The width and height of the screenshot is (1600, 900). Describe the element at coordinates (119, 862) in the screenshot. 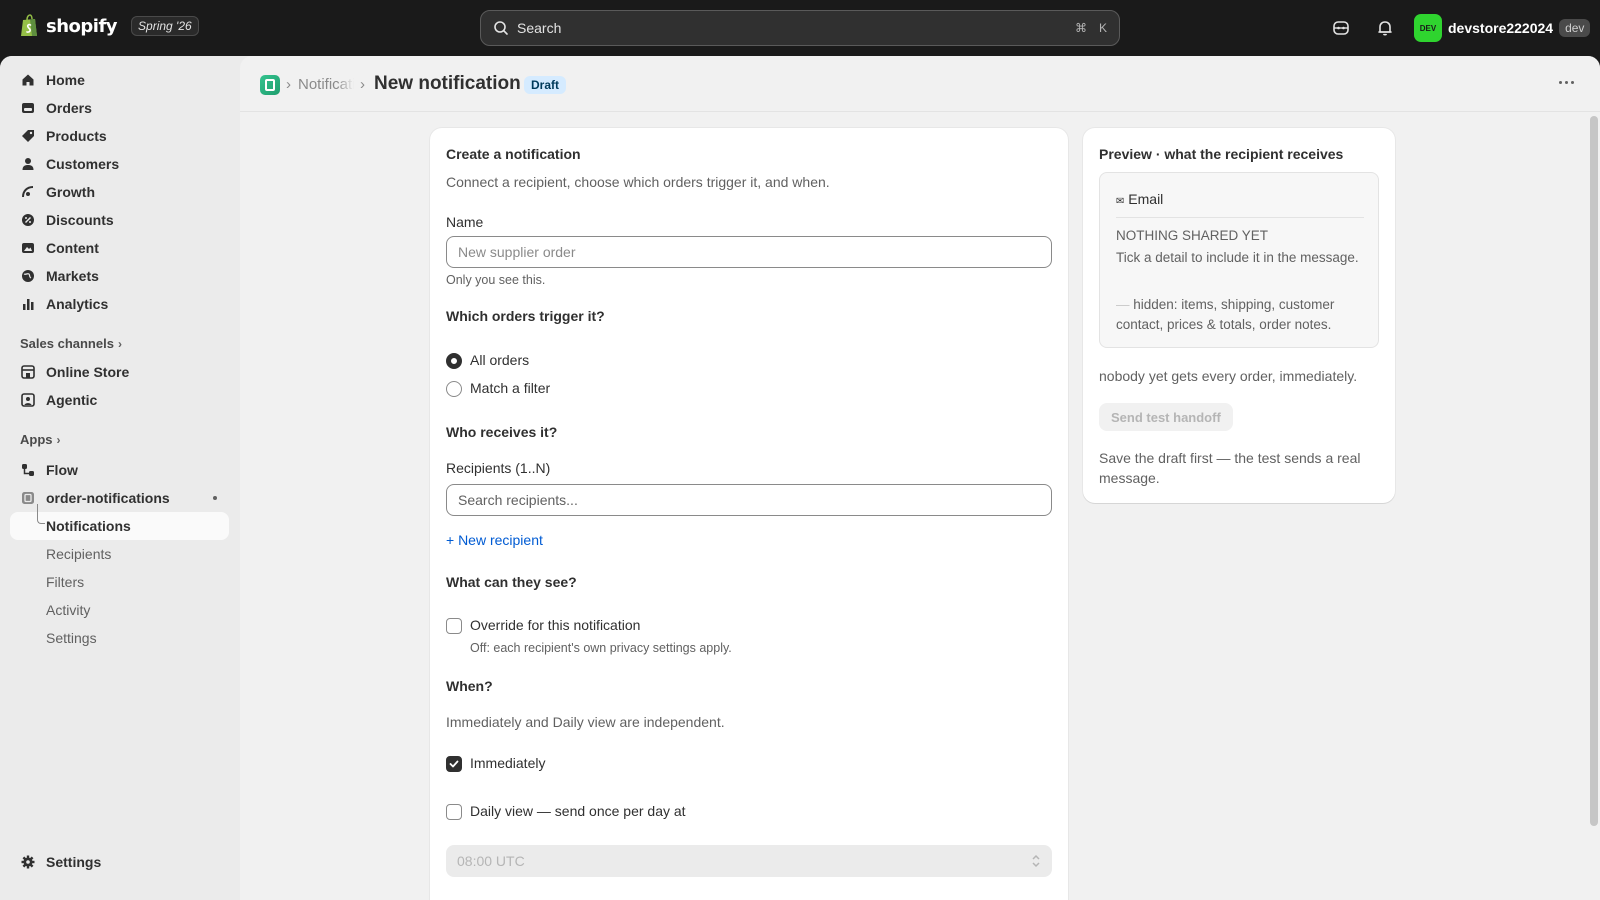

I see `sidebar-item-settings: Settings` at that location.